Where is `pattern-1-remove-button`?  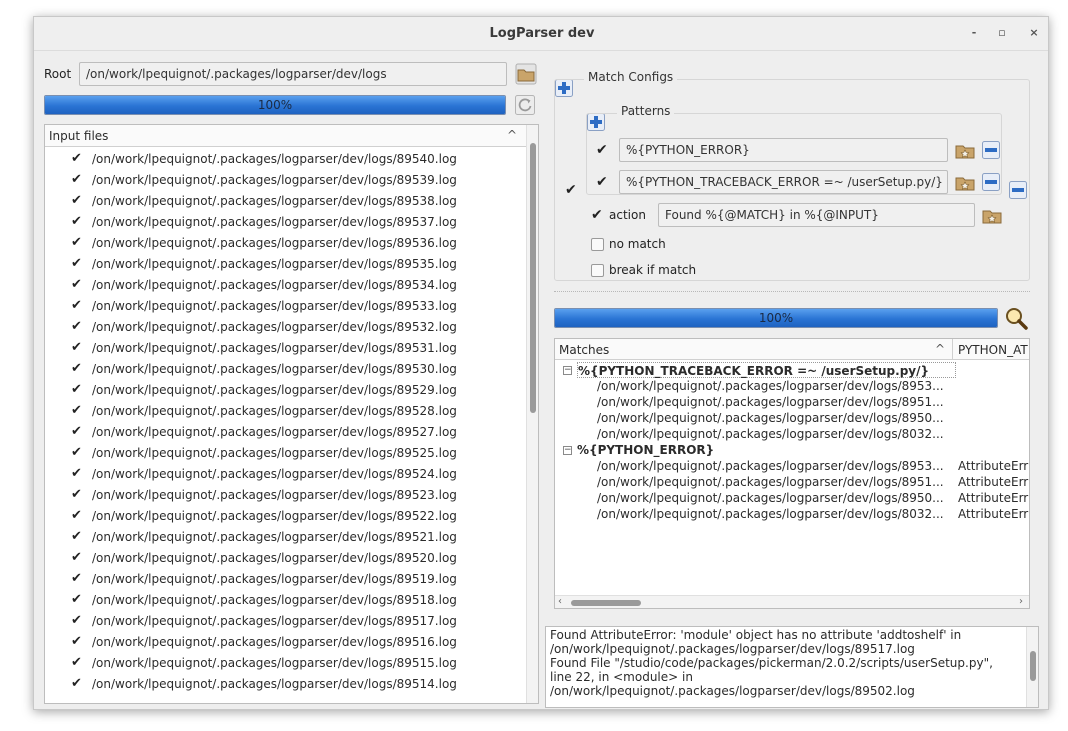 pattern-1-remove-button is located at coordinates (992, 151).